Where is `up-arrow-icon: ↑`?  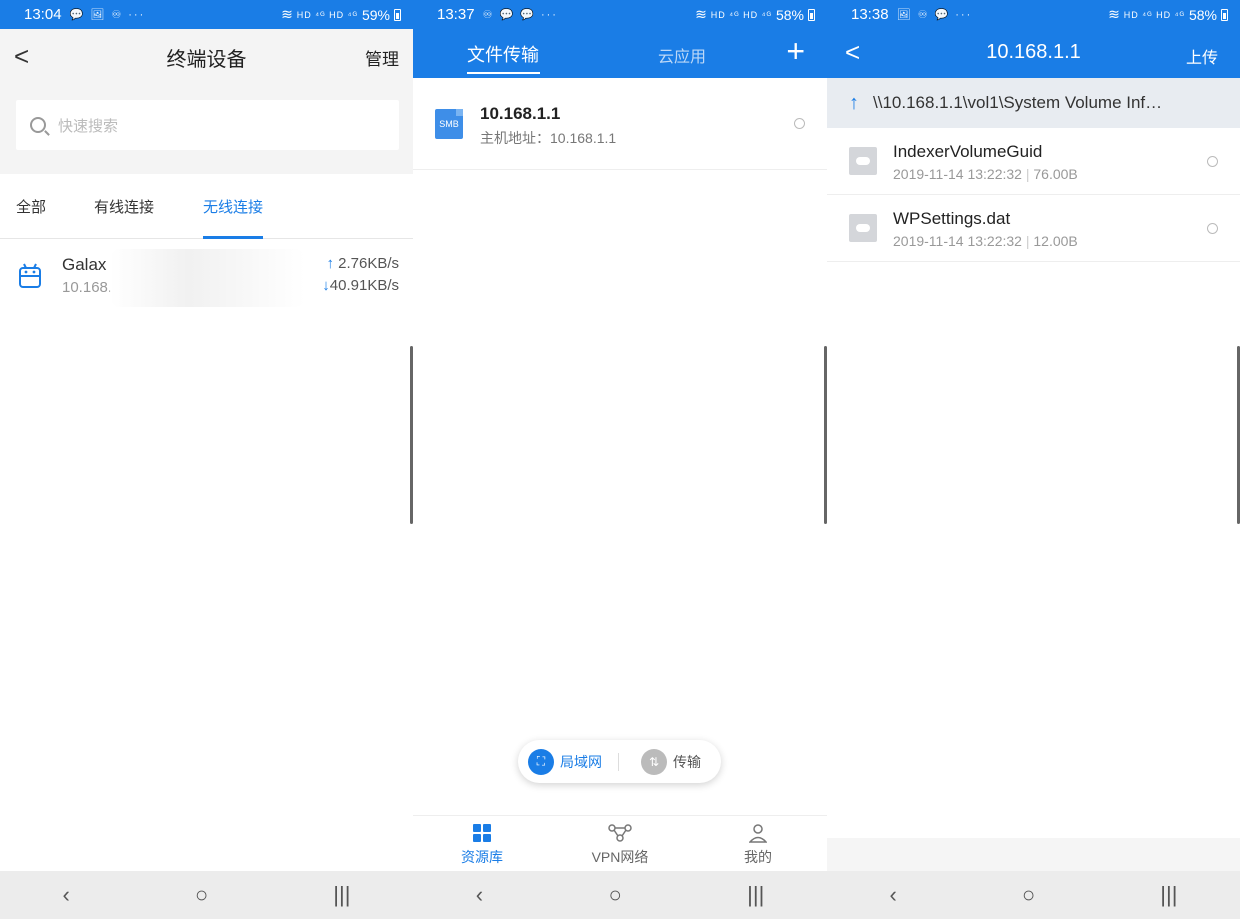
up-arrow-icon: ↑ is located at coordinates (854, 103).